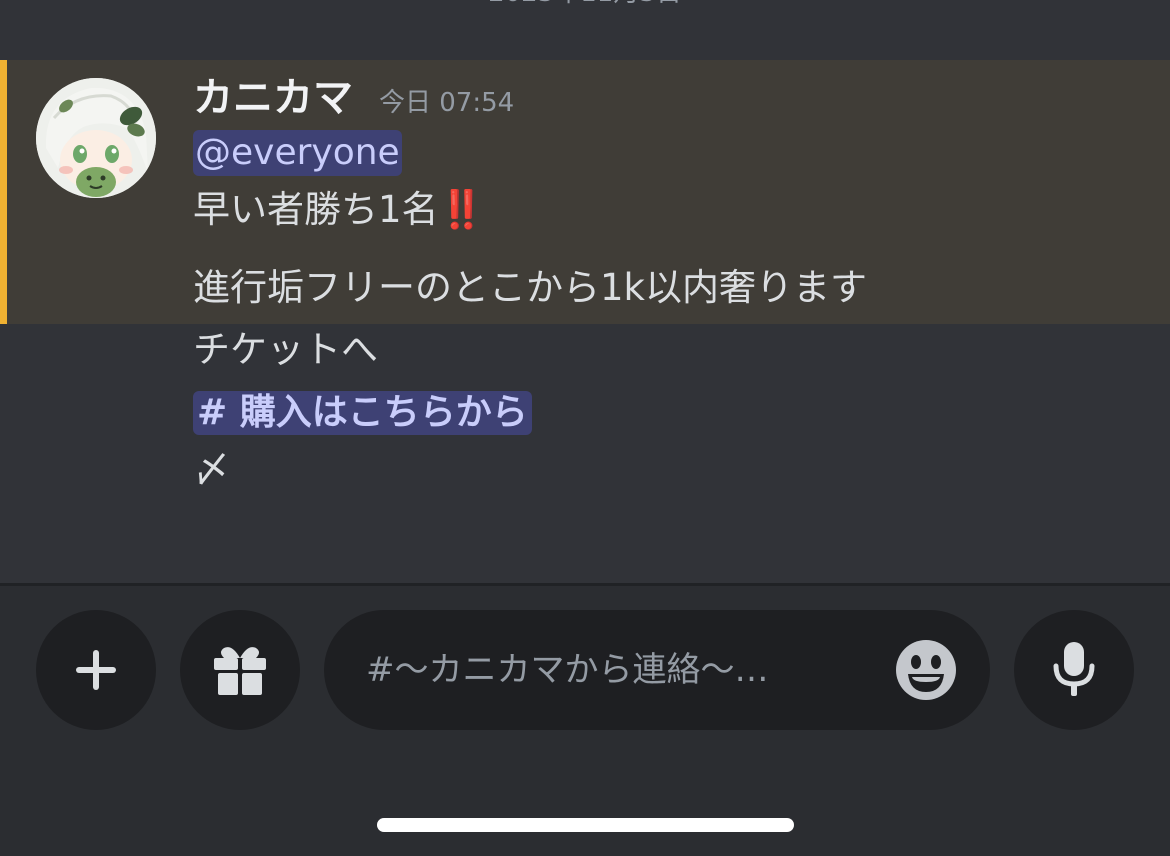 The height and width of the screenshot is (856, 1170). Describe the element at coordinates (585, 825) in the screenshot. I see `home-indicator` at that location.